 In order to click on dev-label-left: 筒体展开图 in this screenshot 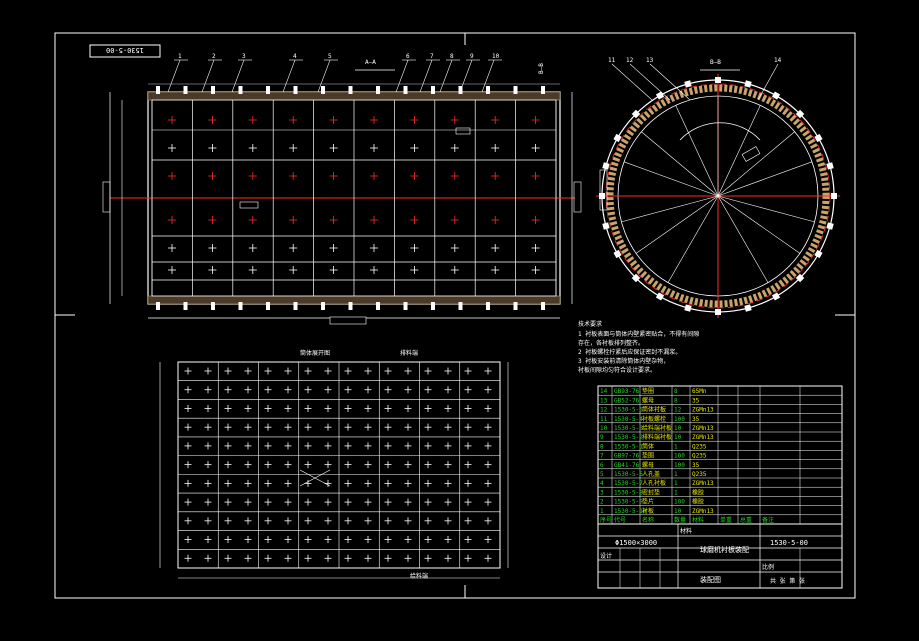, I will do `click(315, 353)`.